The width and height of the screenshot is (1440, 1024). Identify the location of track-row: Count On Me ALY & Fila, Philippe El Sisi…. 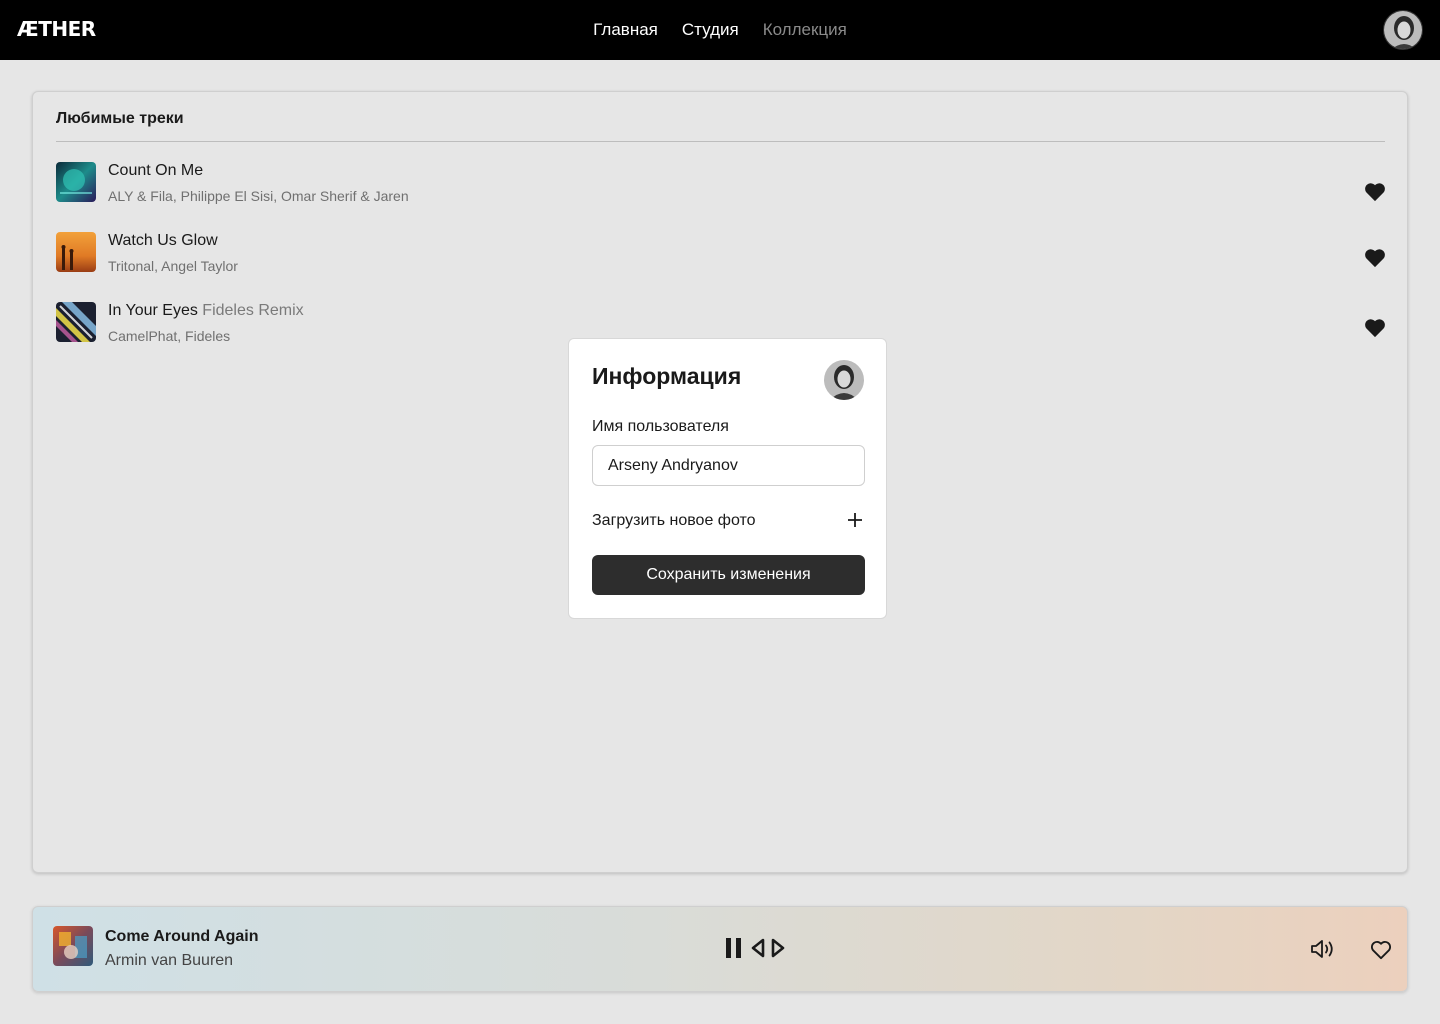
(721, 186).